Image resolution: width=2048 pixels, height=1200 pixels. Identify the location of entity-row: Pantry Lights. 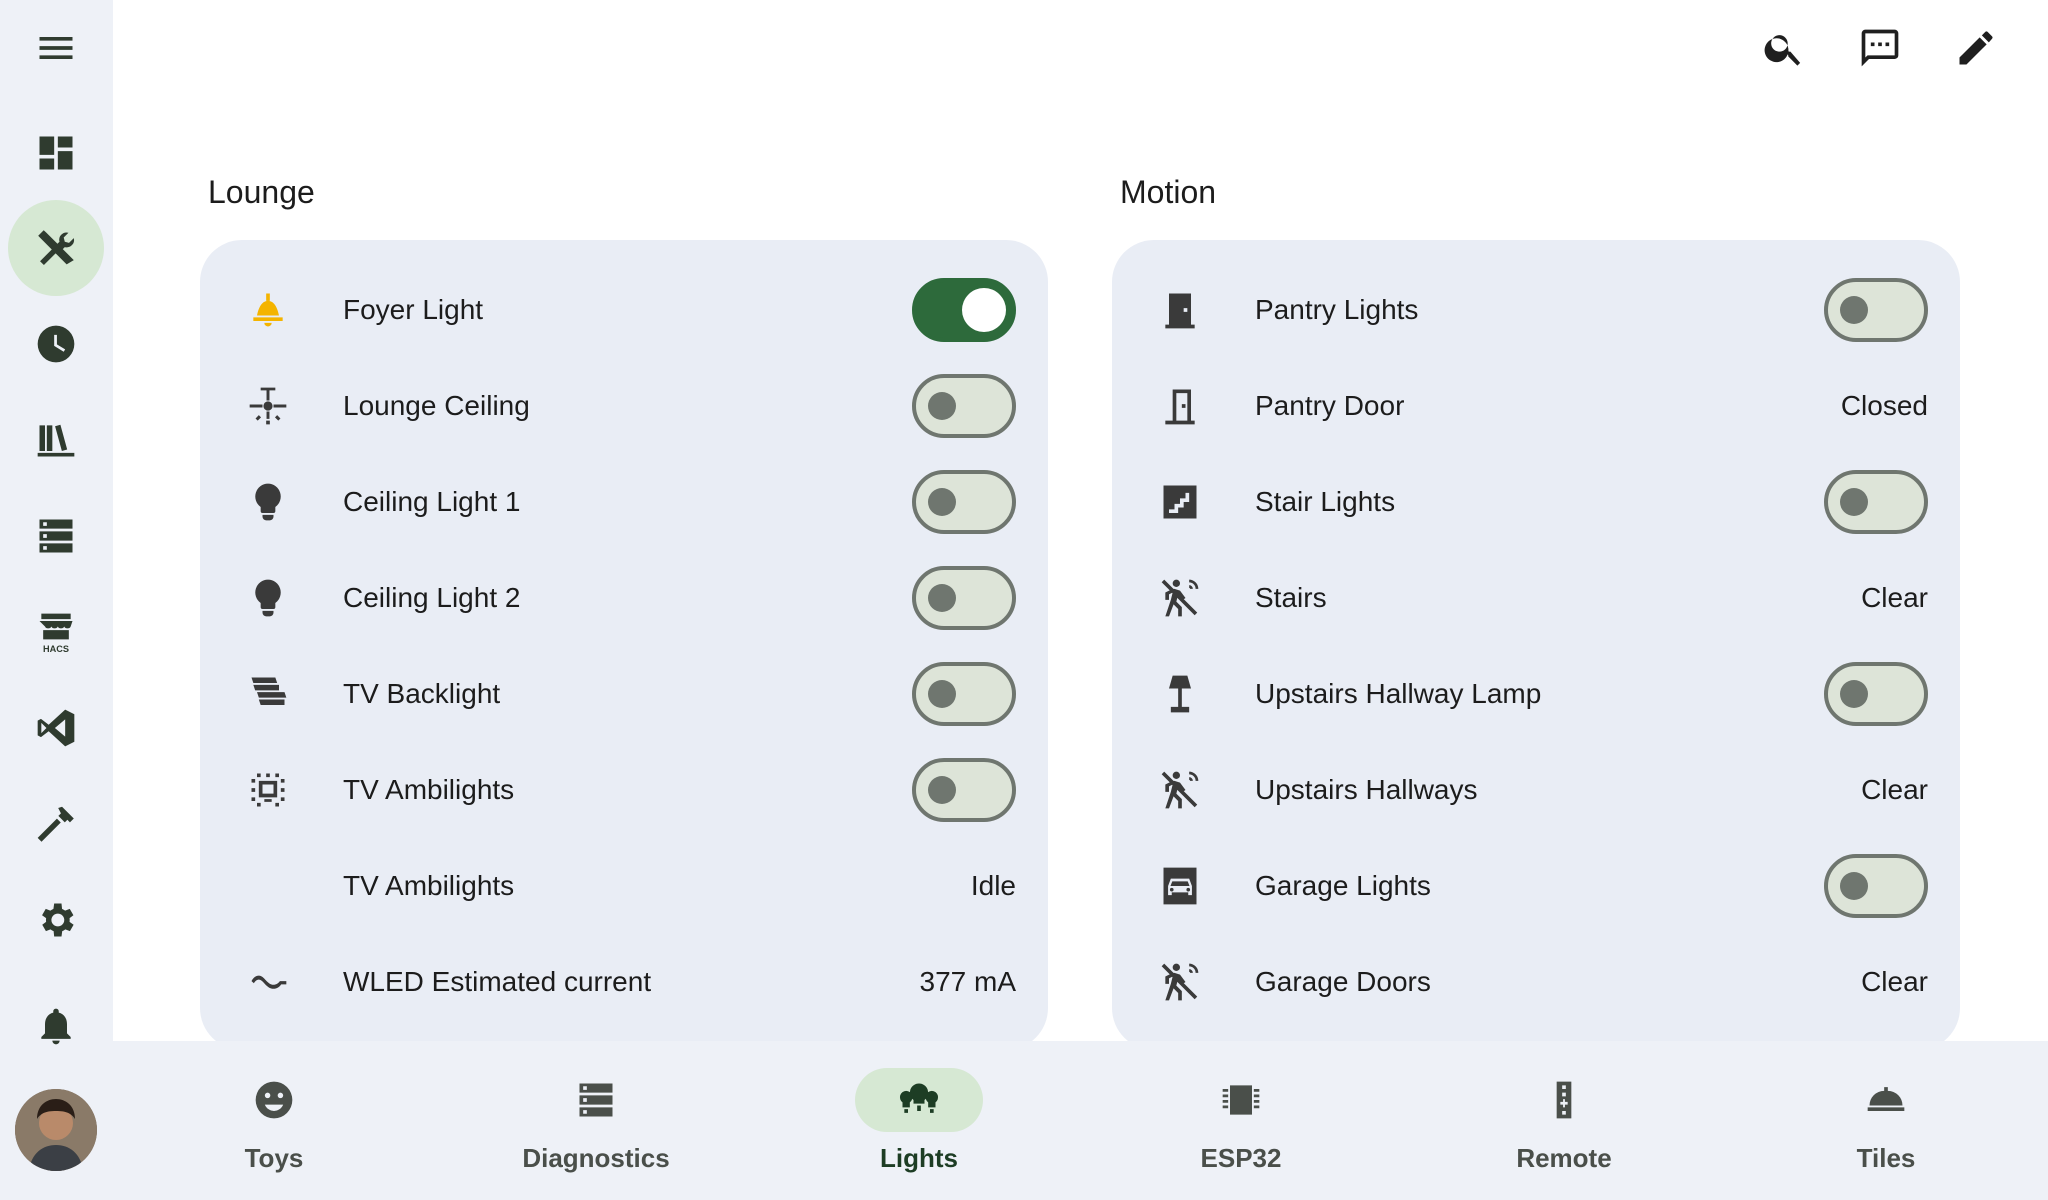
(1536, 310).